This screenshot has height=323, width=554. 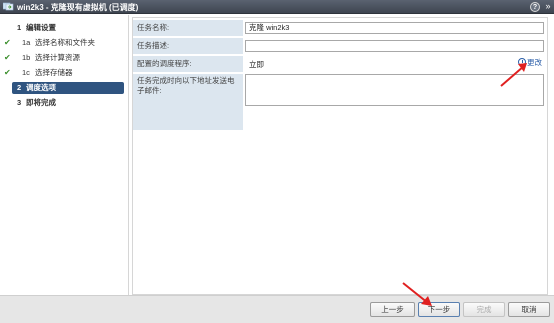 I want to click on scheduler-row: 配置的调度程序: 立即 更改, so click(x=340, y=64).